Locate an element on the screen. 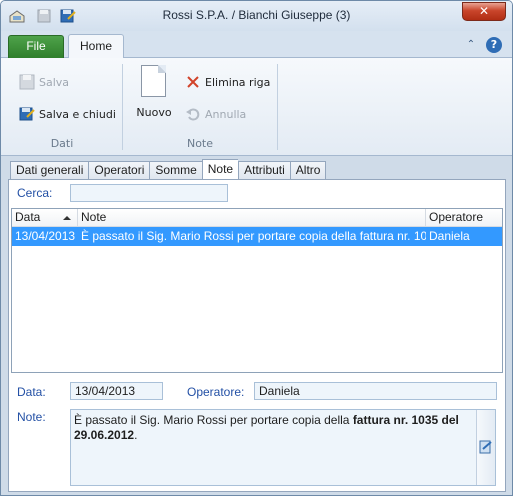 The width and height of the screenshot is (513, 496). salva-label: Salva is located at coordinates (54, 82).